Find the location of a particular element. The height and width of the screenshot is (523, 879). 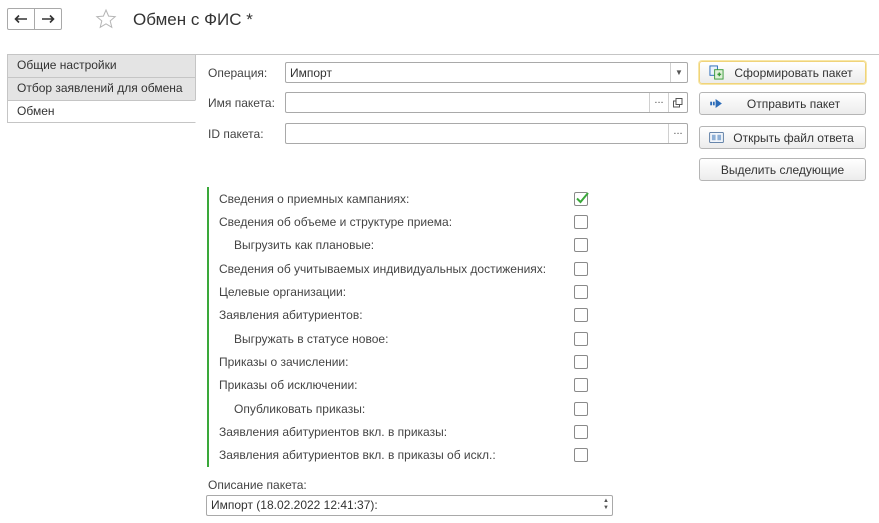

tab-exchange: Обмен is located at coordinates (101, 111).